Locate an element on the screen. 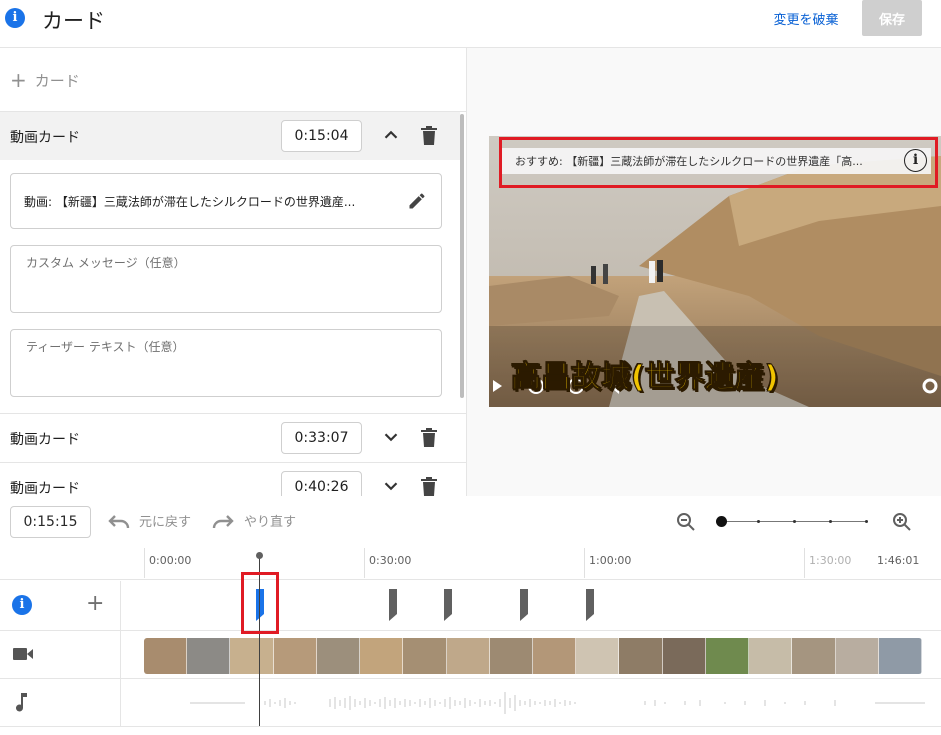  playhead-handle is located at coordinates (259, 555).